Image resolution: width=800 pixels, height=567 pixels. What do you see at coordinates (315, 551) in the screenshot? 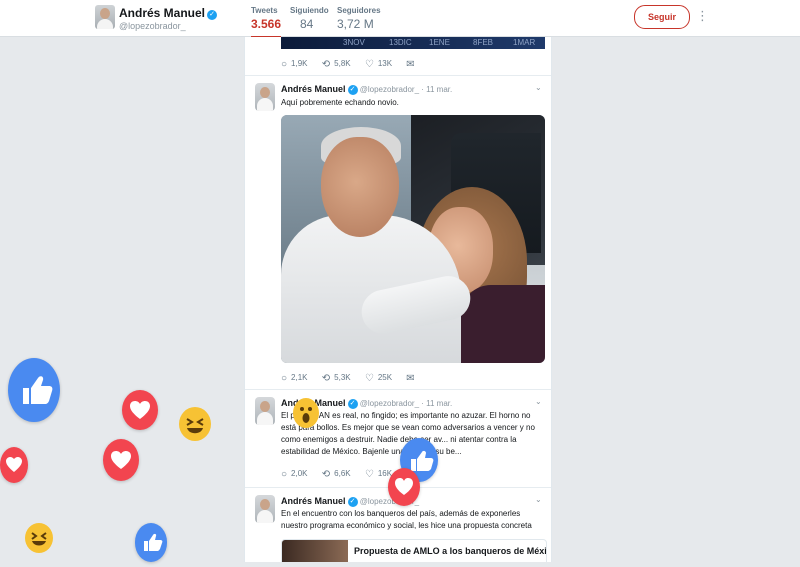
I see `link-preview-thumbnail` at bounding box center [315, 551].